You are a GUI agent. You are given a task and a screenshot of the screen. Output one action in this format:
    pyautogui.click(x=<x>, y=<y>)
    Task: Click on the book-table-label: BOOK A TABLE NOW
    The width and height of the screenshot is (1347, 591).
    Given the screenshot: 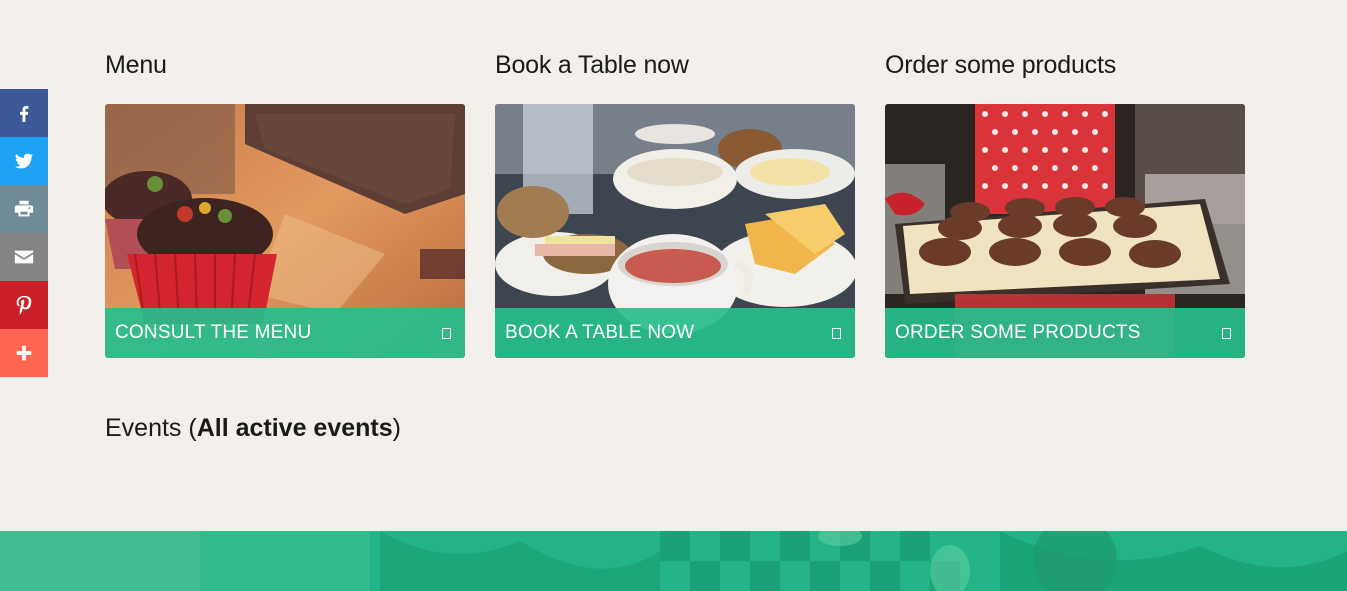 What is the action you would take?
    pyautogui.click(x=600, y=332)
    